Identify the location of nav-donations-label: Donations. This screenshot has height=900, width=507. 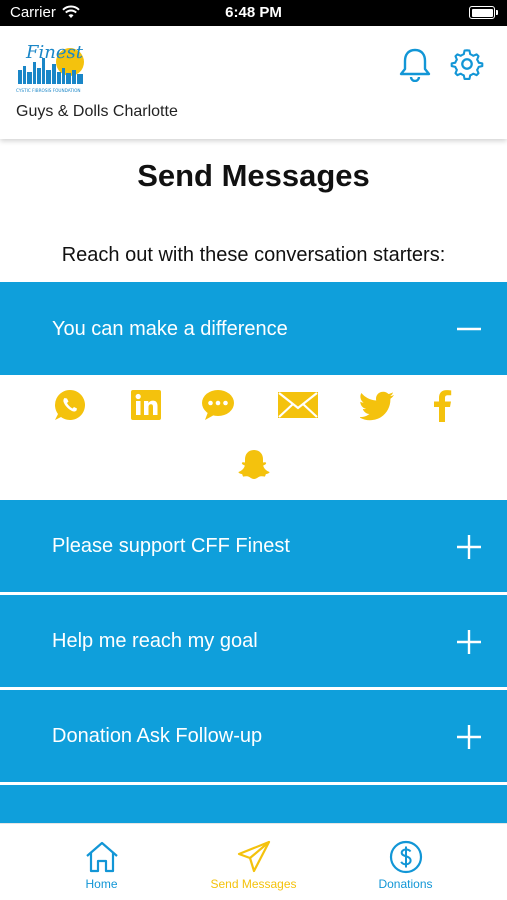
(405, 884).